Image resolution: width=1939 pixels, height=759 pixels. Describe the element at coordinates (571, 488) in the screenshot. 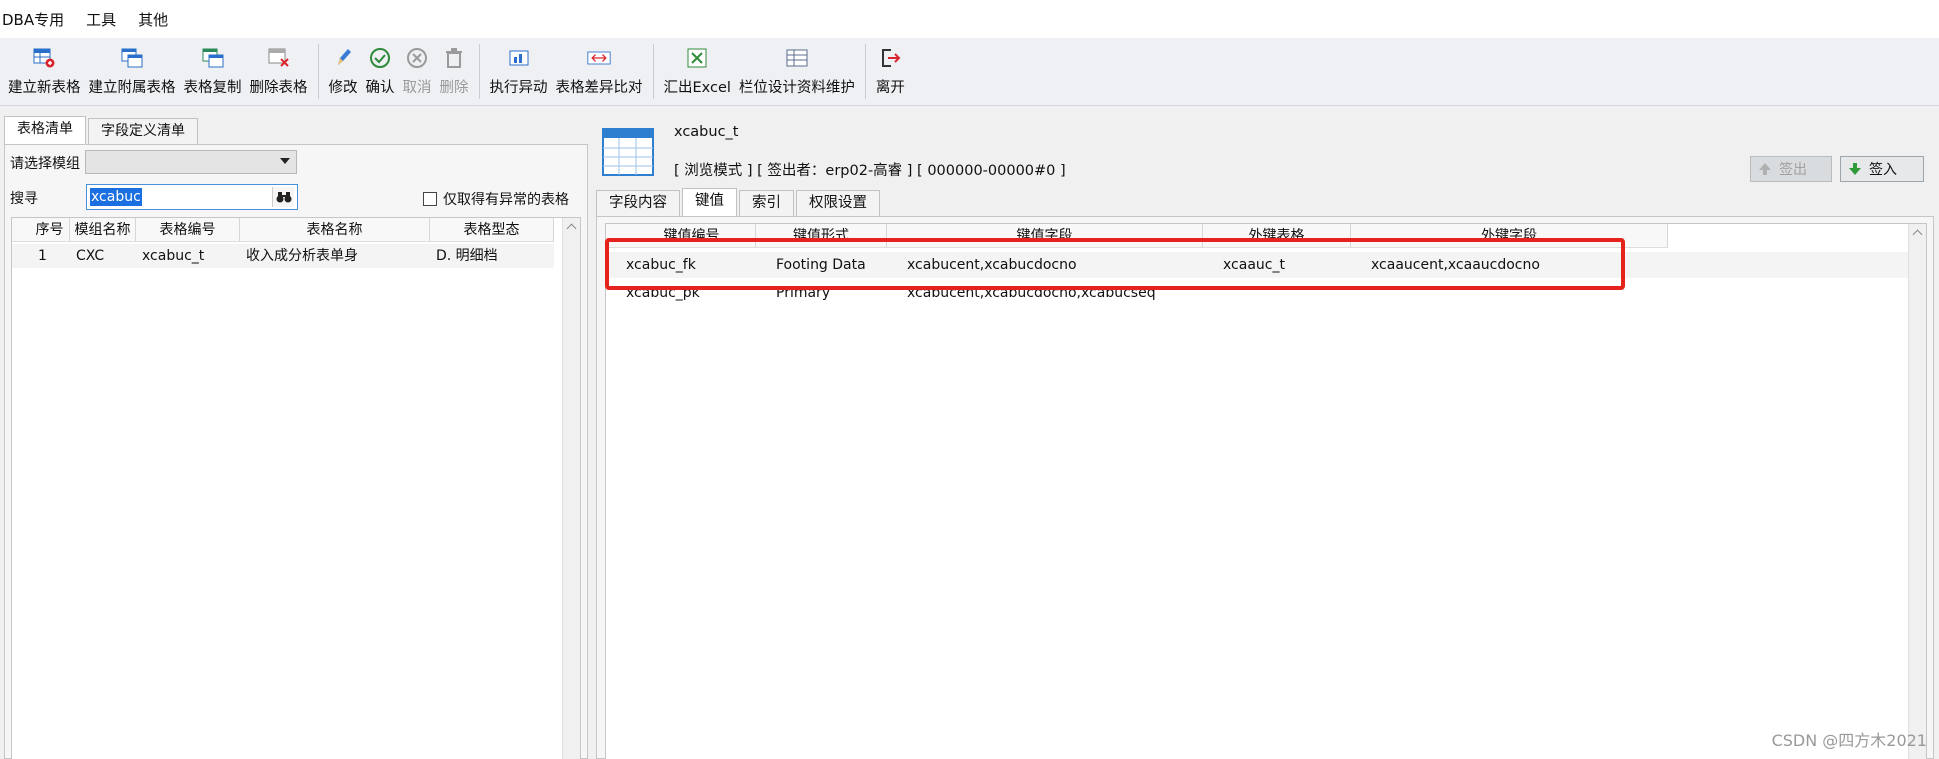

I see `table-list-scrollbar` at that location.